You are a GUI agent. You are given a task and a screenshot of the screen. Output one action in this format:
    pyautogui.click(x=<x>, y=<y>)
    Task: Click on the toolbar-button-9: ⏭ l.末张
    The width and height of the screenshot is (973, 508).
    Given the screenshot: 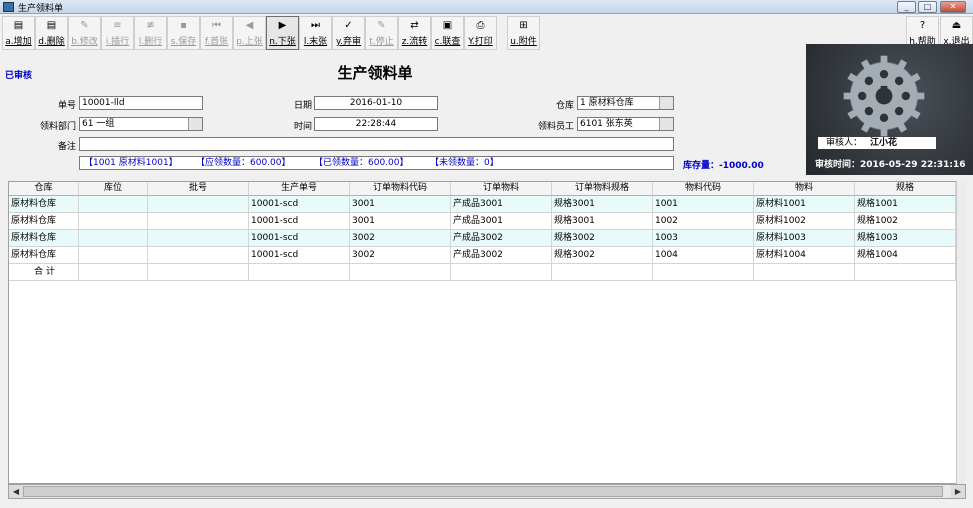 What is the action you would take?
    pyautogui.click(x=315, y=33)
    